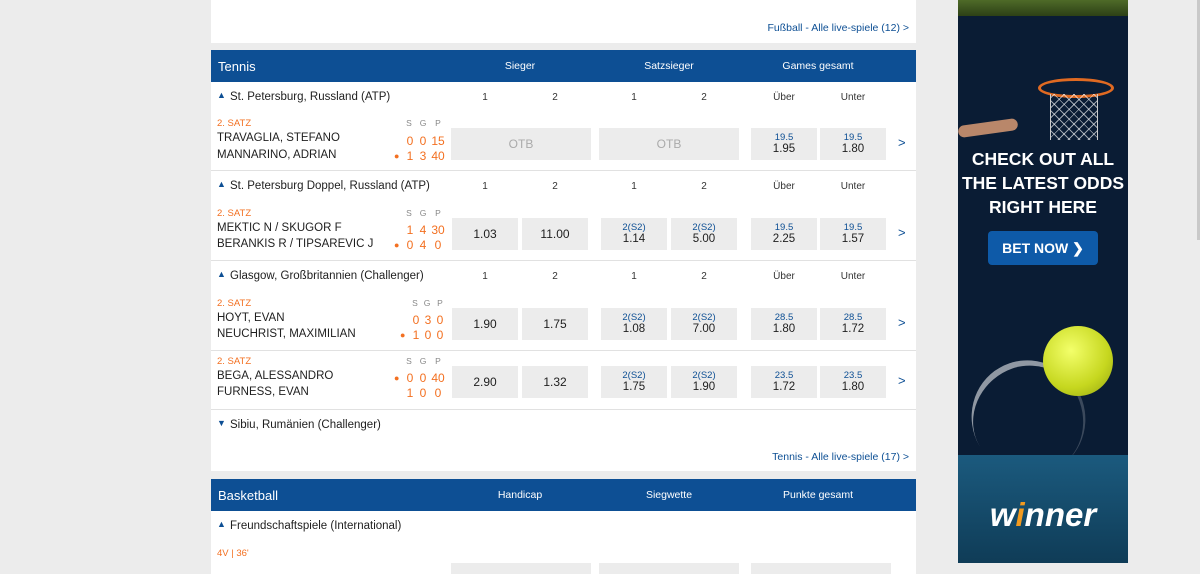 This screenshot has width=1200, height=574. What do you see at coordinates (853, 234) in the screenshot?
I see `odds-button-unter: 19.5 1.57` at bounding box center [853, 234].